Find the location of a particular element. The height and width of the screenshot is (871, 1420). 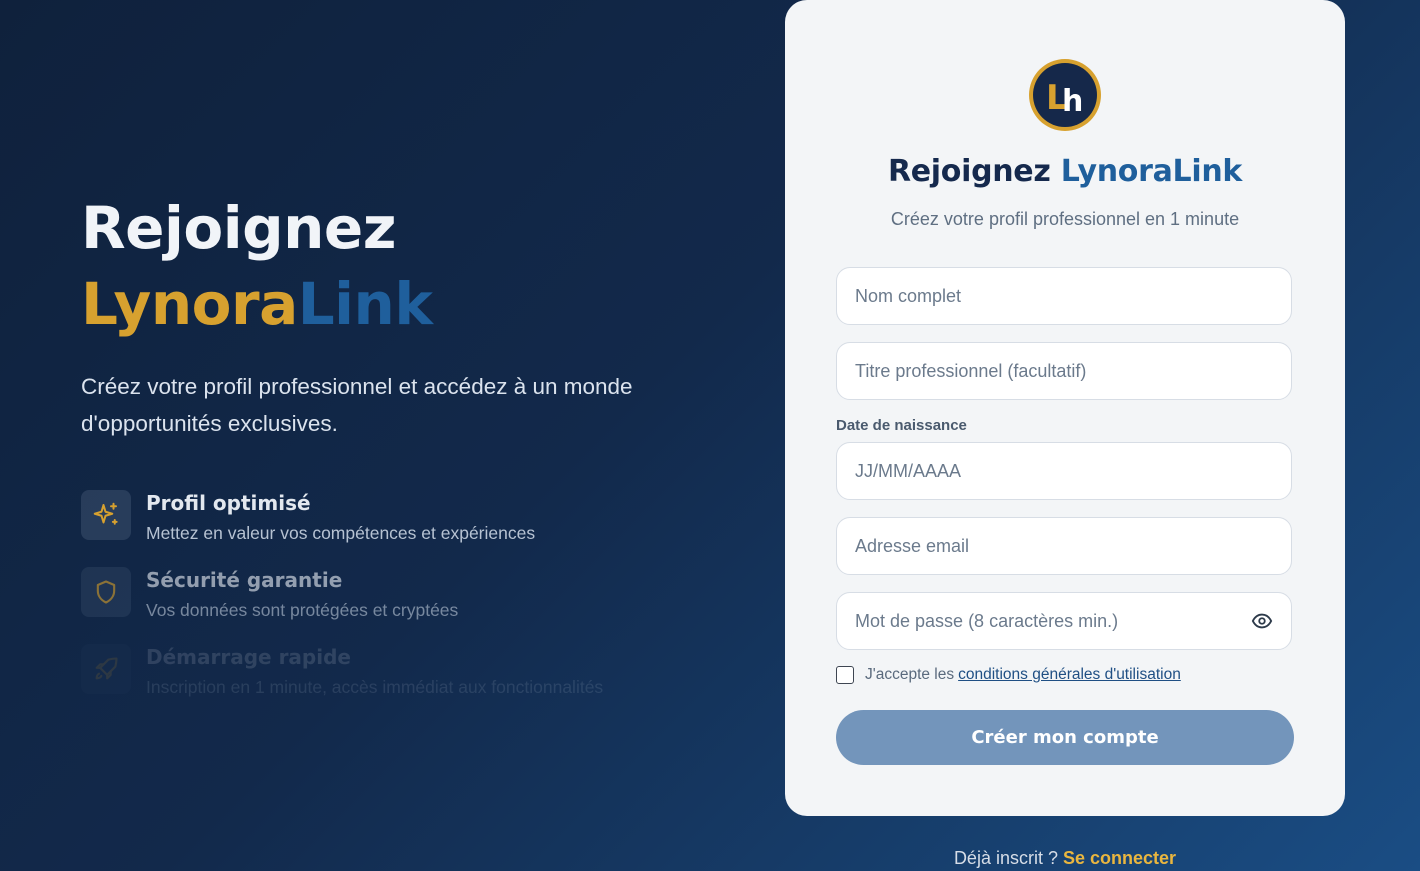

job-title-input: Titre professionnel (facultatif) is located at coordinates (1064, 371).